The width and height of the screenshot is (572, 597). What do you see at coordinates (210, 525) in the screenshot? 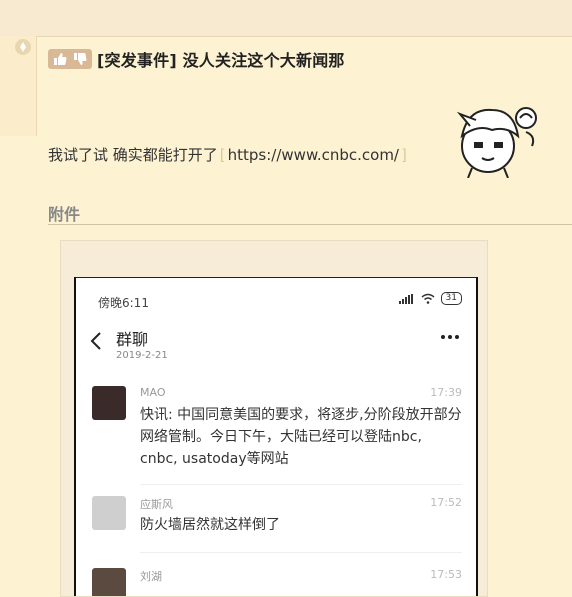
I see `message-text: 防火墙居然就这样倒了` at bounding box center [210, 525].